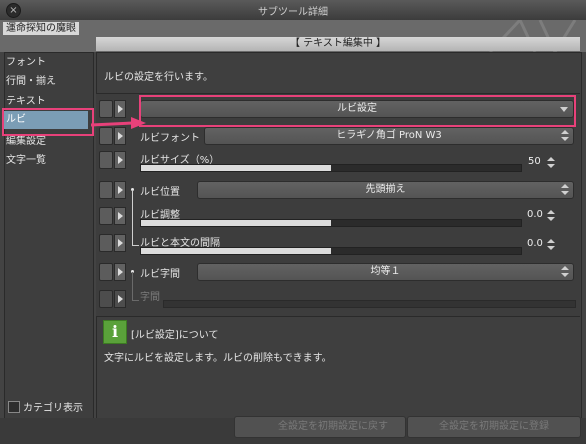 The height and width of the screenshot is (444, 586). I want to click on ruby-spacing-label: ルビ字間, so click(160, 274).